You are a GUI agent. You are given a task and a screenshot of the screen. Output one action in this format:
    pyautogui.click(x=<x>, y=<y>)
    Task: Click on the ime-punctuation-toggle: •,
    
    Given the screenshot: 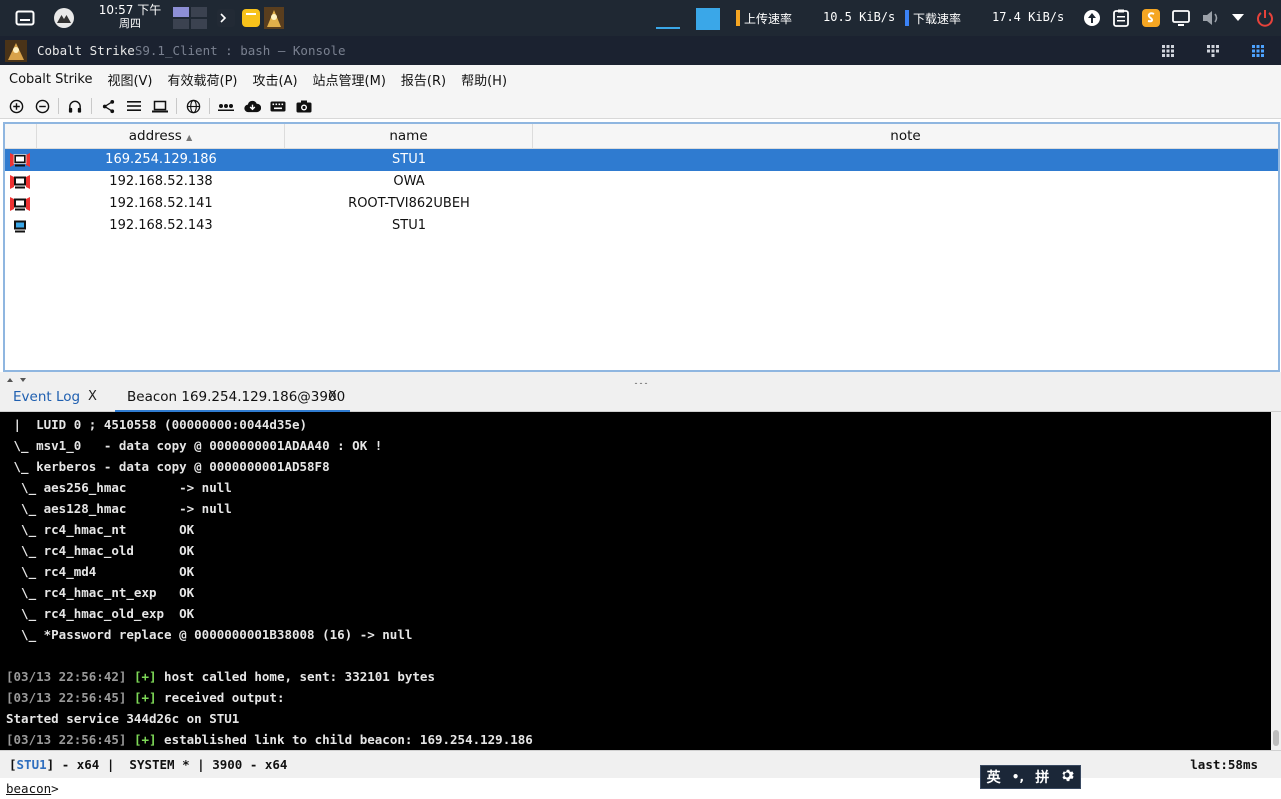 What is the action you would take?
    pyautogui.click(x=1018, y=777)
    